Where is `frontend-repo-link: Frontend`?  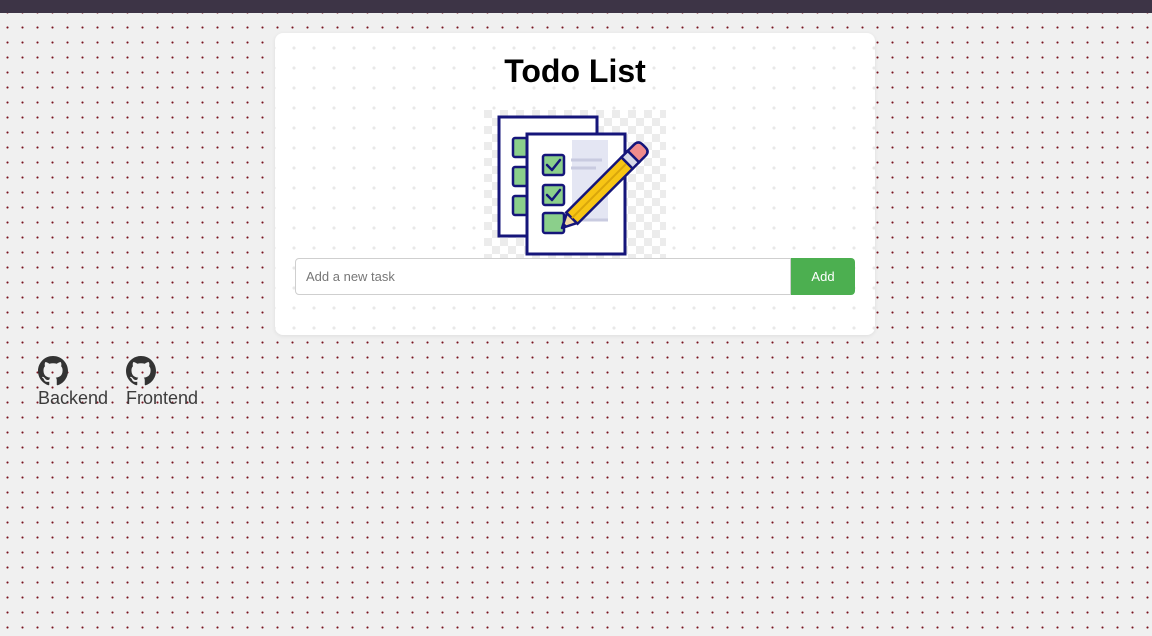
frontend-repo-link: Frontend is located at coordinates (162, 382).